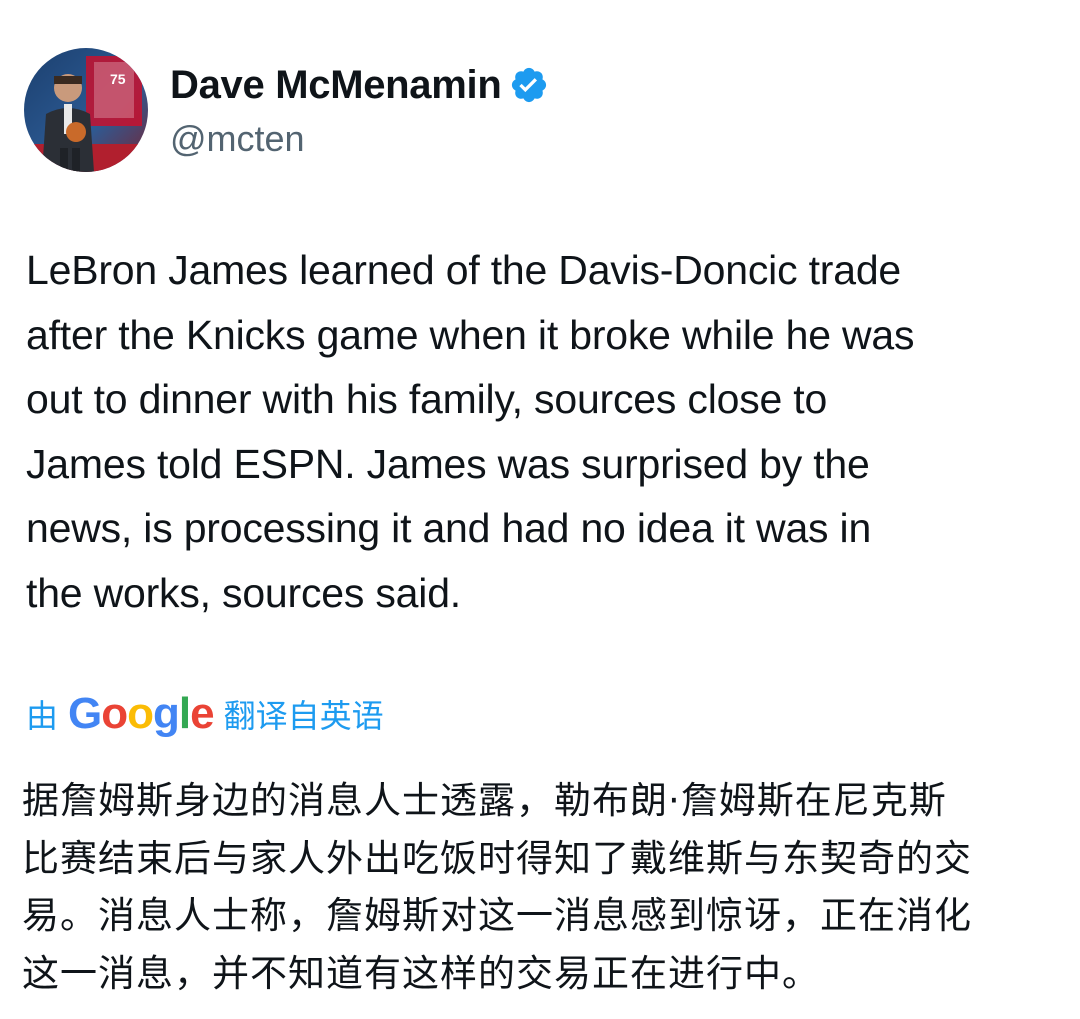 The height and width of the screenshot is (1019, 1080). What do you see at coordinates (336, 85) in the screenshot?
I see `display-name: Dave McMenamin` at bounding box center [336, 85].